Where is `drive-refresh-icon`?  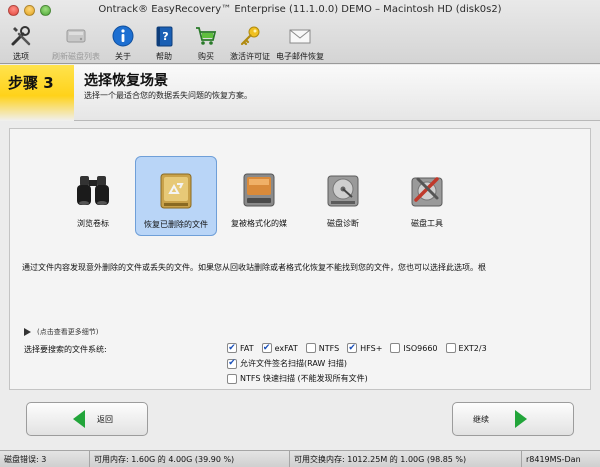
drive-refresh-icon is located at coordinates (76, 36).